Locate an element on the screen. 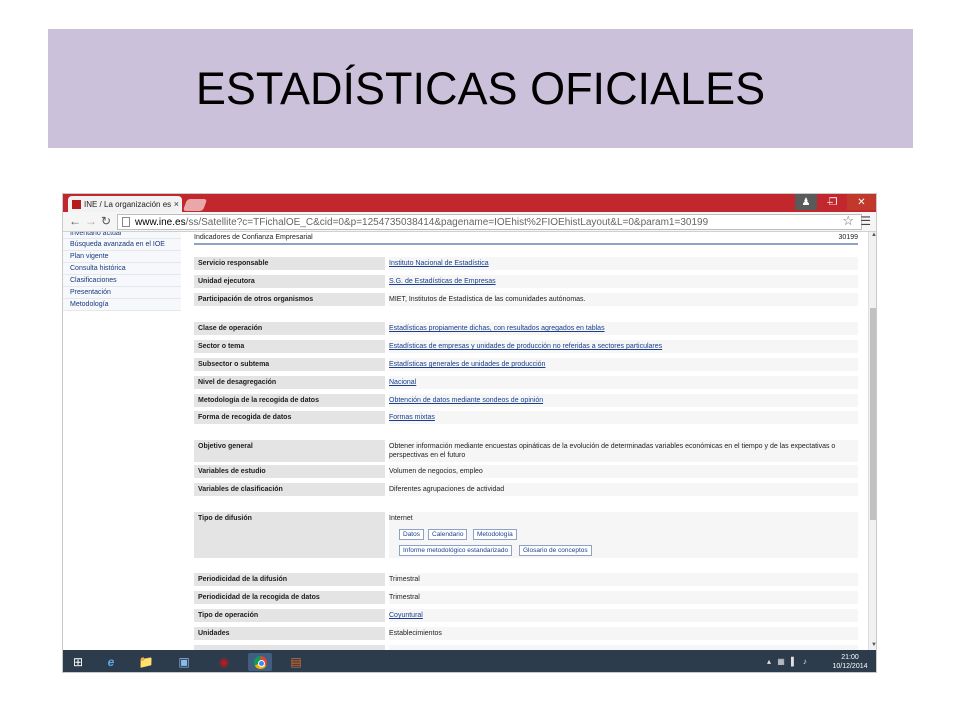  new-tab-button is located at coordinates (195, 205).